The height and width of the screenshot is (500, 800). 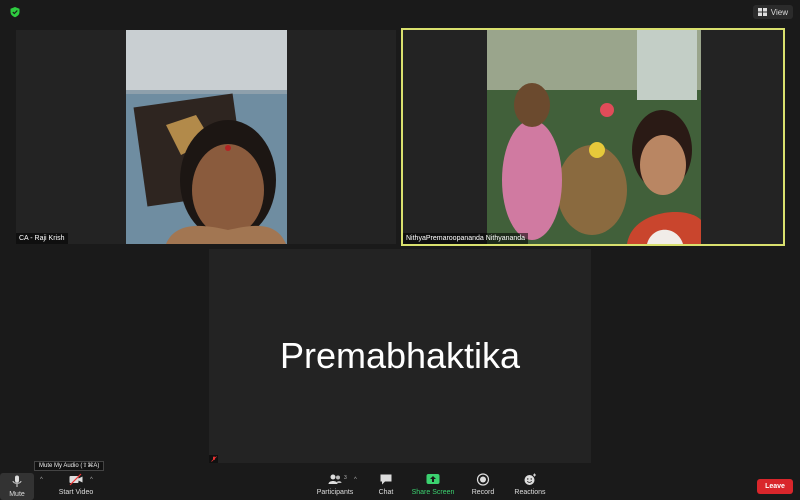 I want to click on view-button: View, so click(x=772, y=12).